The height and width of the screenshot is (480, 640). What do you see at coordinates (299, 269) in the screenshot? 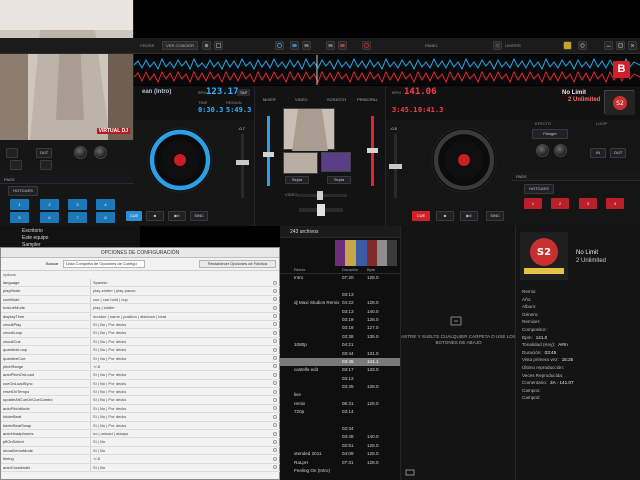
I see `col-remix: Remix` at bounding box center [299, 269].